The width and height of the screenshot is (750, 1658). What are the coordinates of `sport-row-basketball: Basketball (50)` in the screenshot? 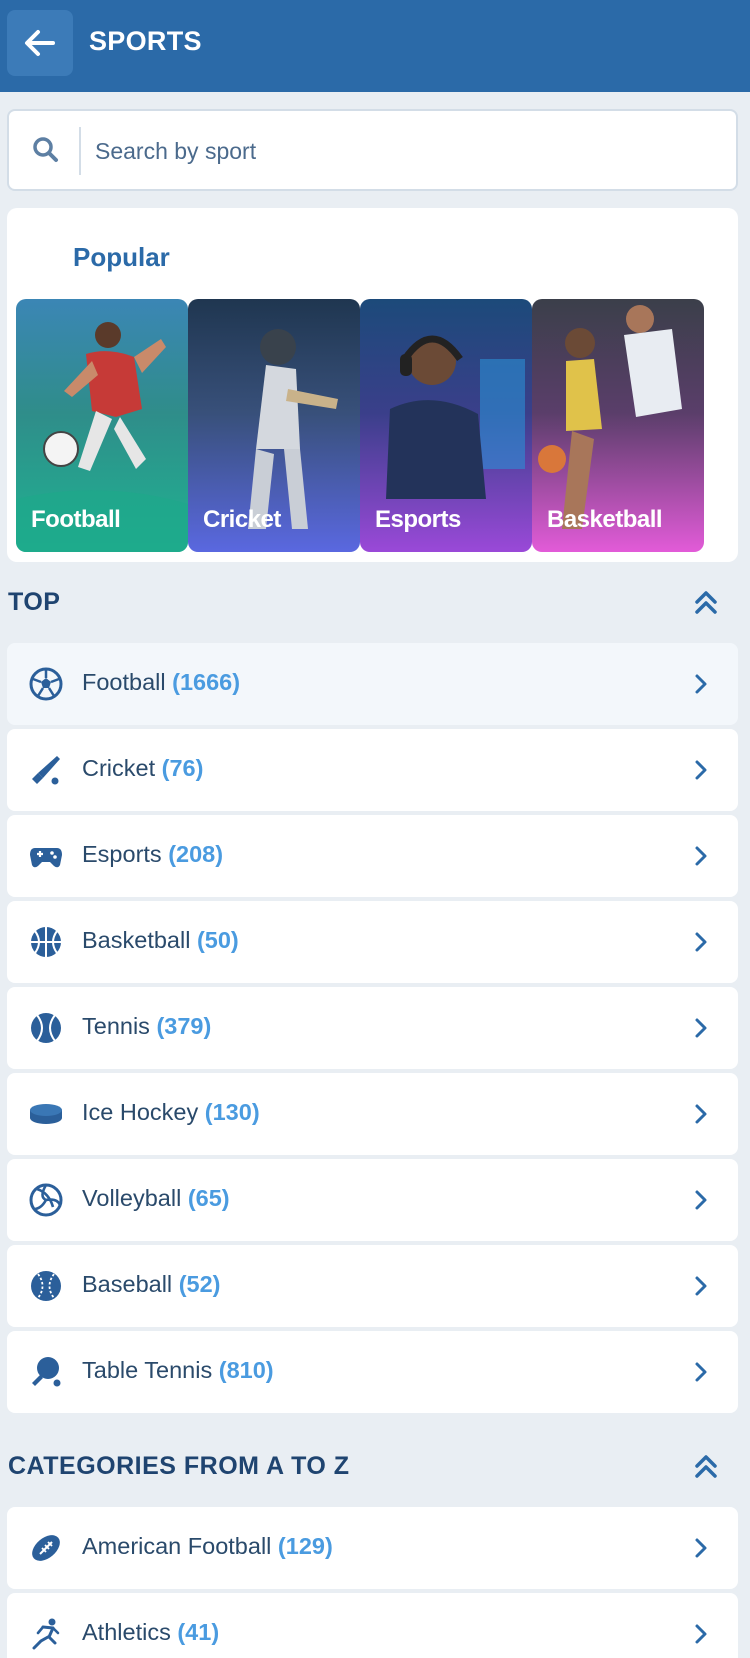 It's located at (372, 942).